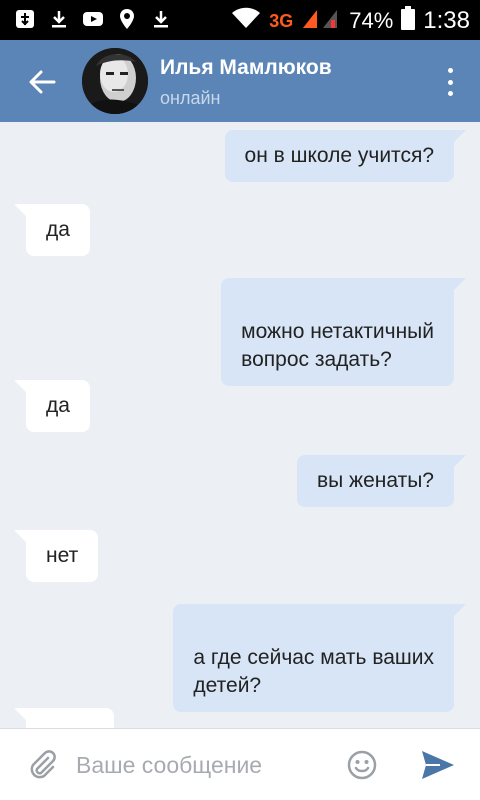 The width and height of the screenshot is (480, 800). Describe the element at coordinates (408, 21) in the screenshot. I see `battery-icon` at that location.